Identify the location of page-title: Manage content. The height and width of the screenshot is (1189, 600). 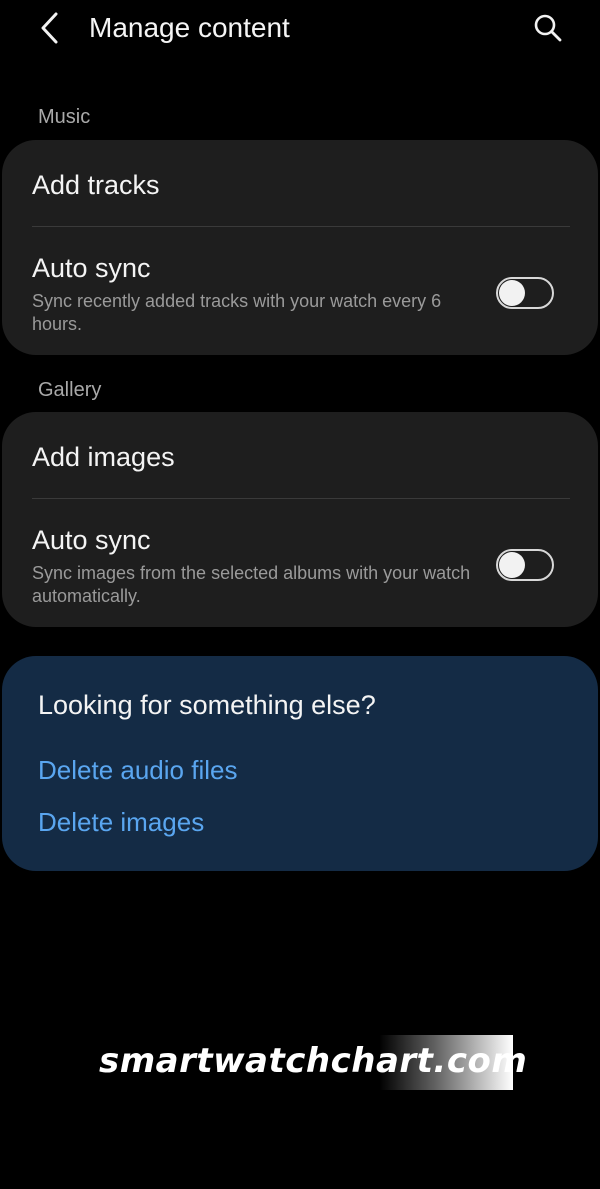
(189, 27).